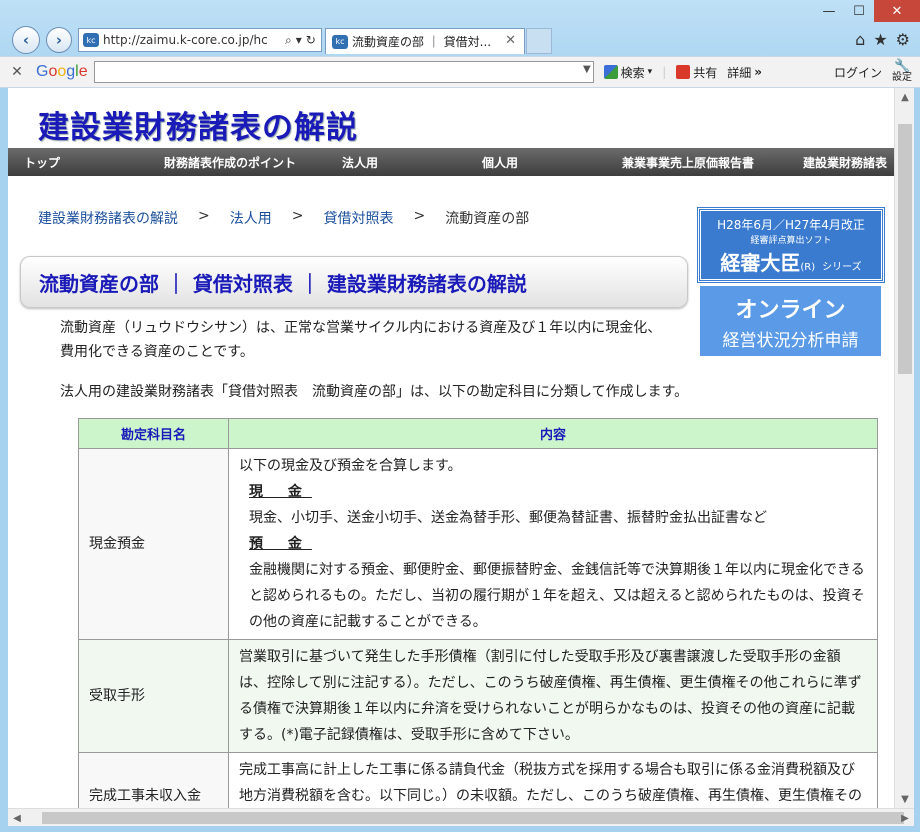  What do you see at coordinates (790, 310) in the screenshot?
I see `banner-online-text: オンライン` at bounding box center [790, 310].